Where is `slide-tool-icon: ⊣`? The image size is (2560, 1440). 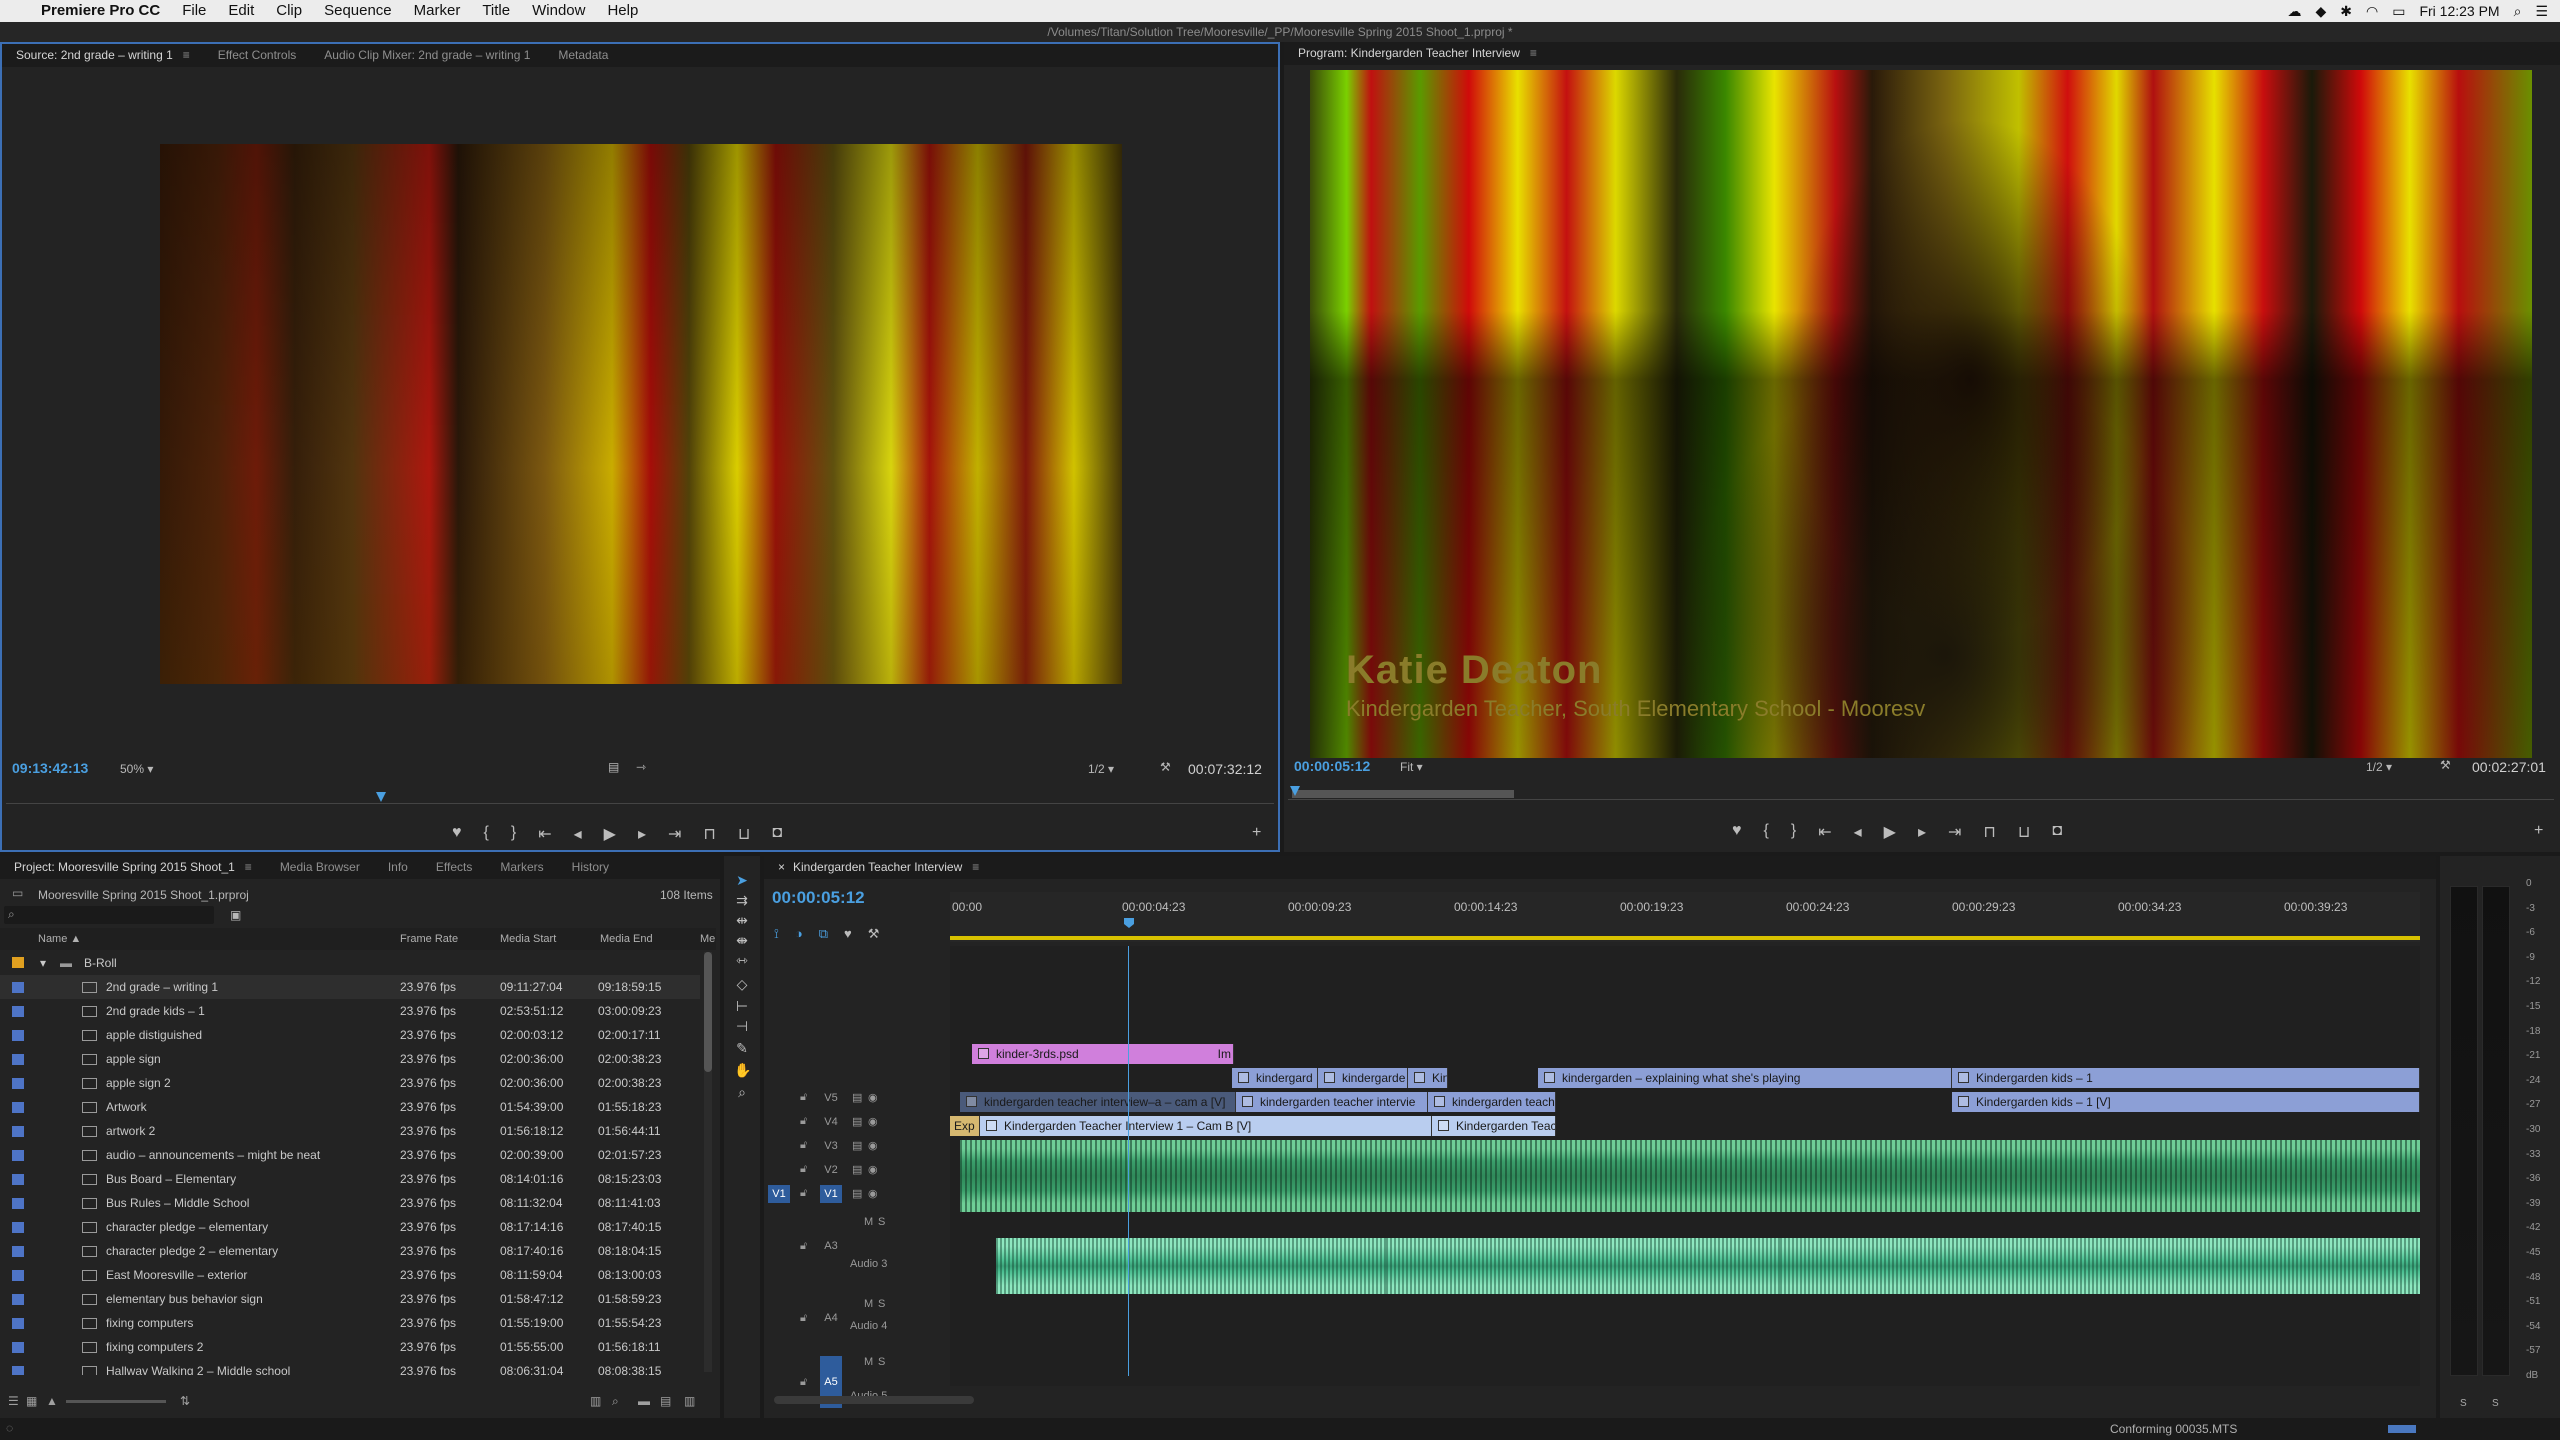
slide-tool-icon: ⊣ is located at coordinates (742, 1026).